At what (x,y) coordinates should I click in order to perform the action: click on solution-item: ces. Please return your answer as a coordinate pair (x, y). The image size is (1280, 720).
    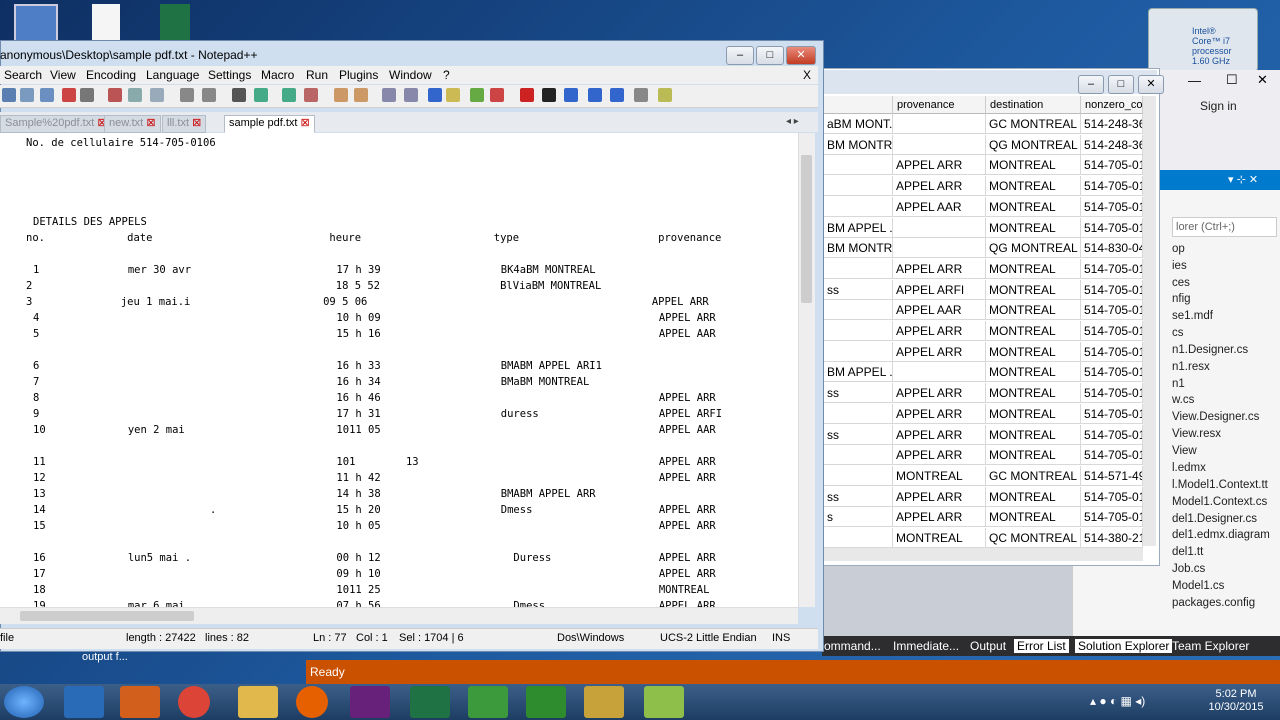
    Looking at the image, I should click on (1181, 283).